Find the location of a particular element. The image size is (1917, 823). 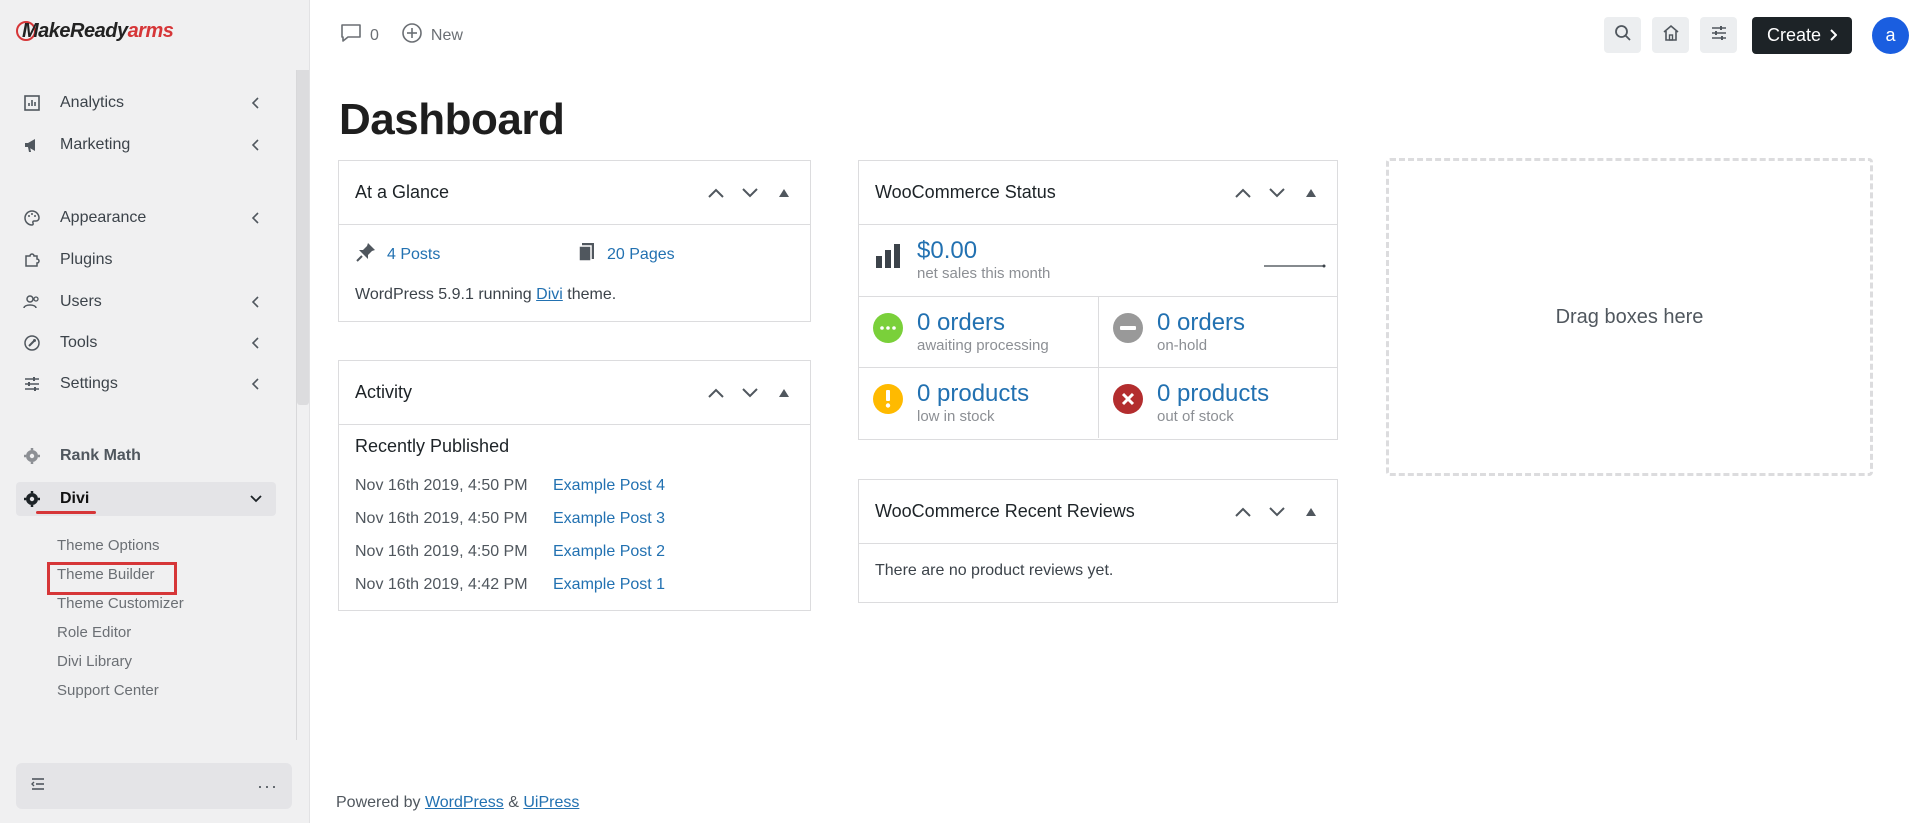

scrollbar-thumb is located at coordinates (303, 237).